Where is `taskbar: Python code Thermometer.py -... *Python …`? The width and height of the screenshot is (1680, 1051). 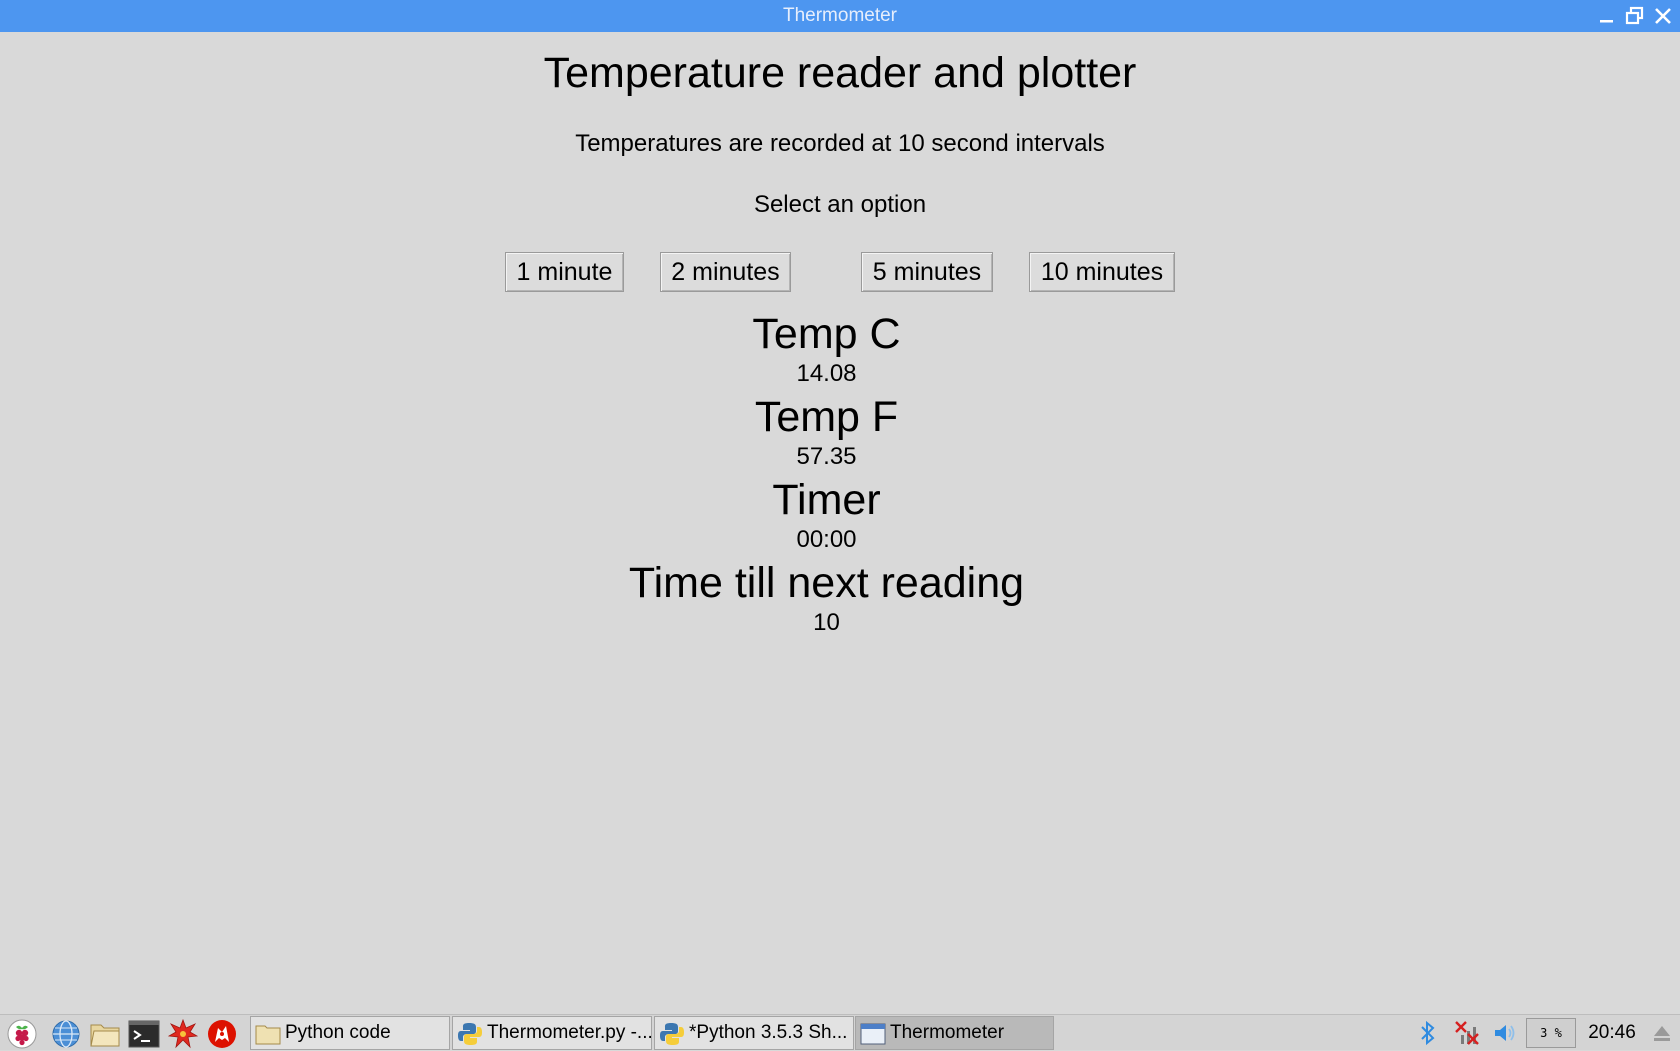 taskbar: Python code Thermometer.py -... *Python … is located at coordinates (840, 1032).